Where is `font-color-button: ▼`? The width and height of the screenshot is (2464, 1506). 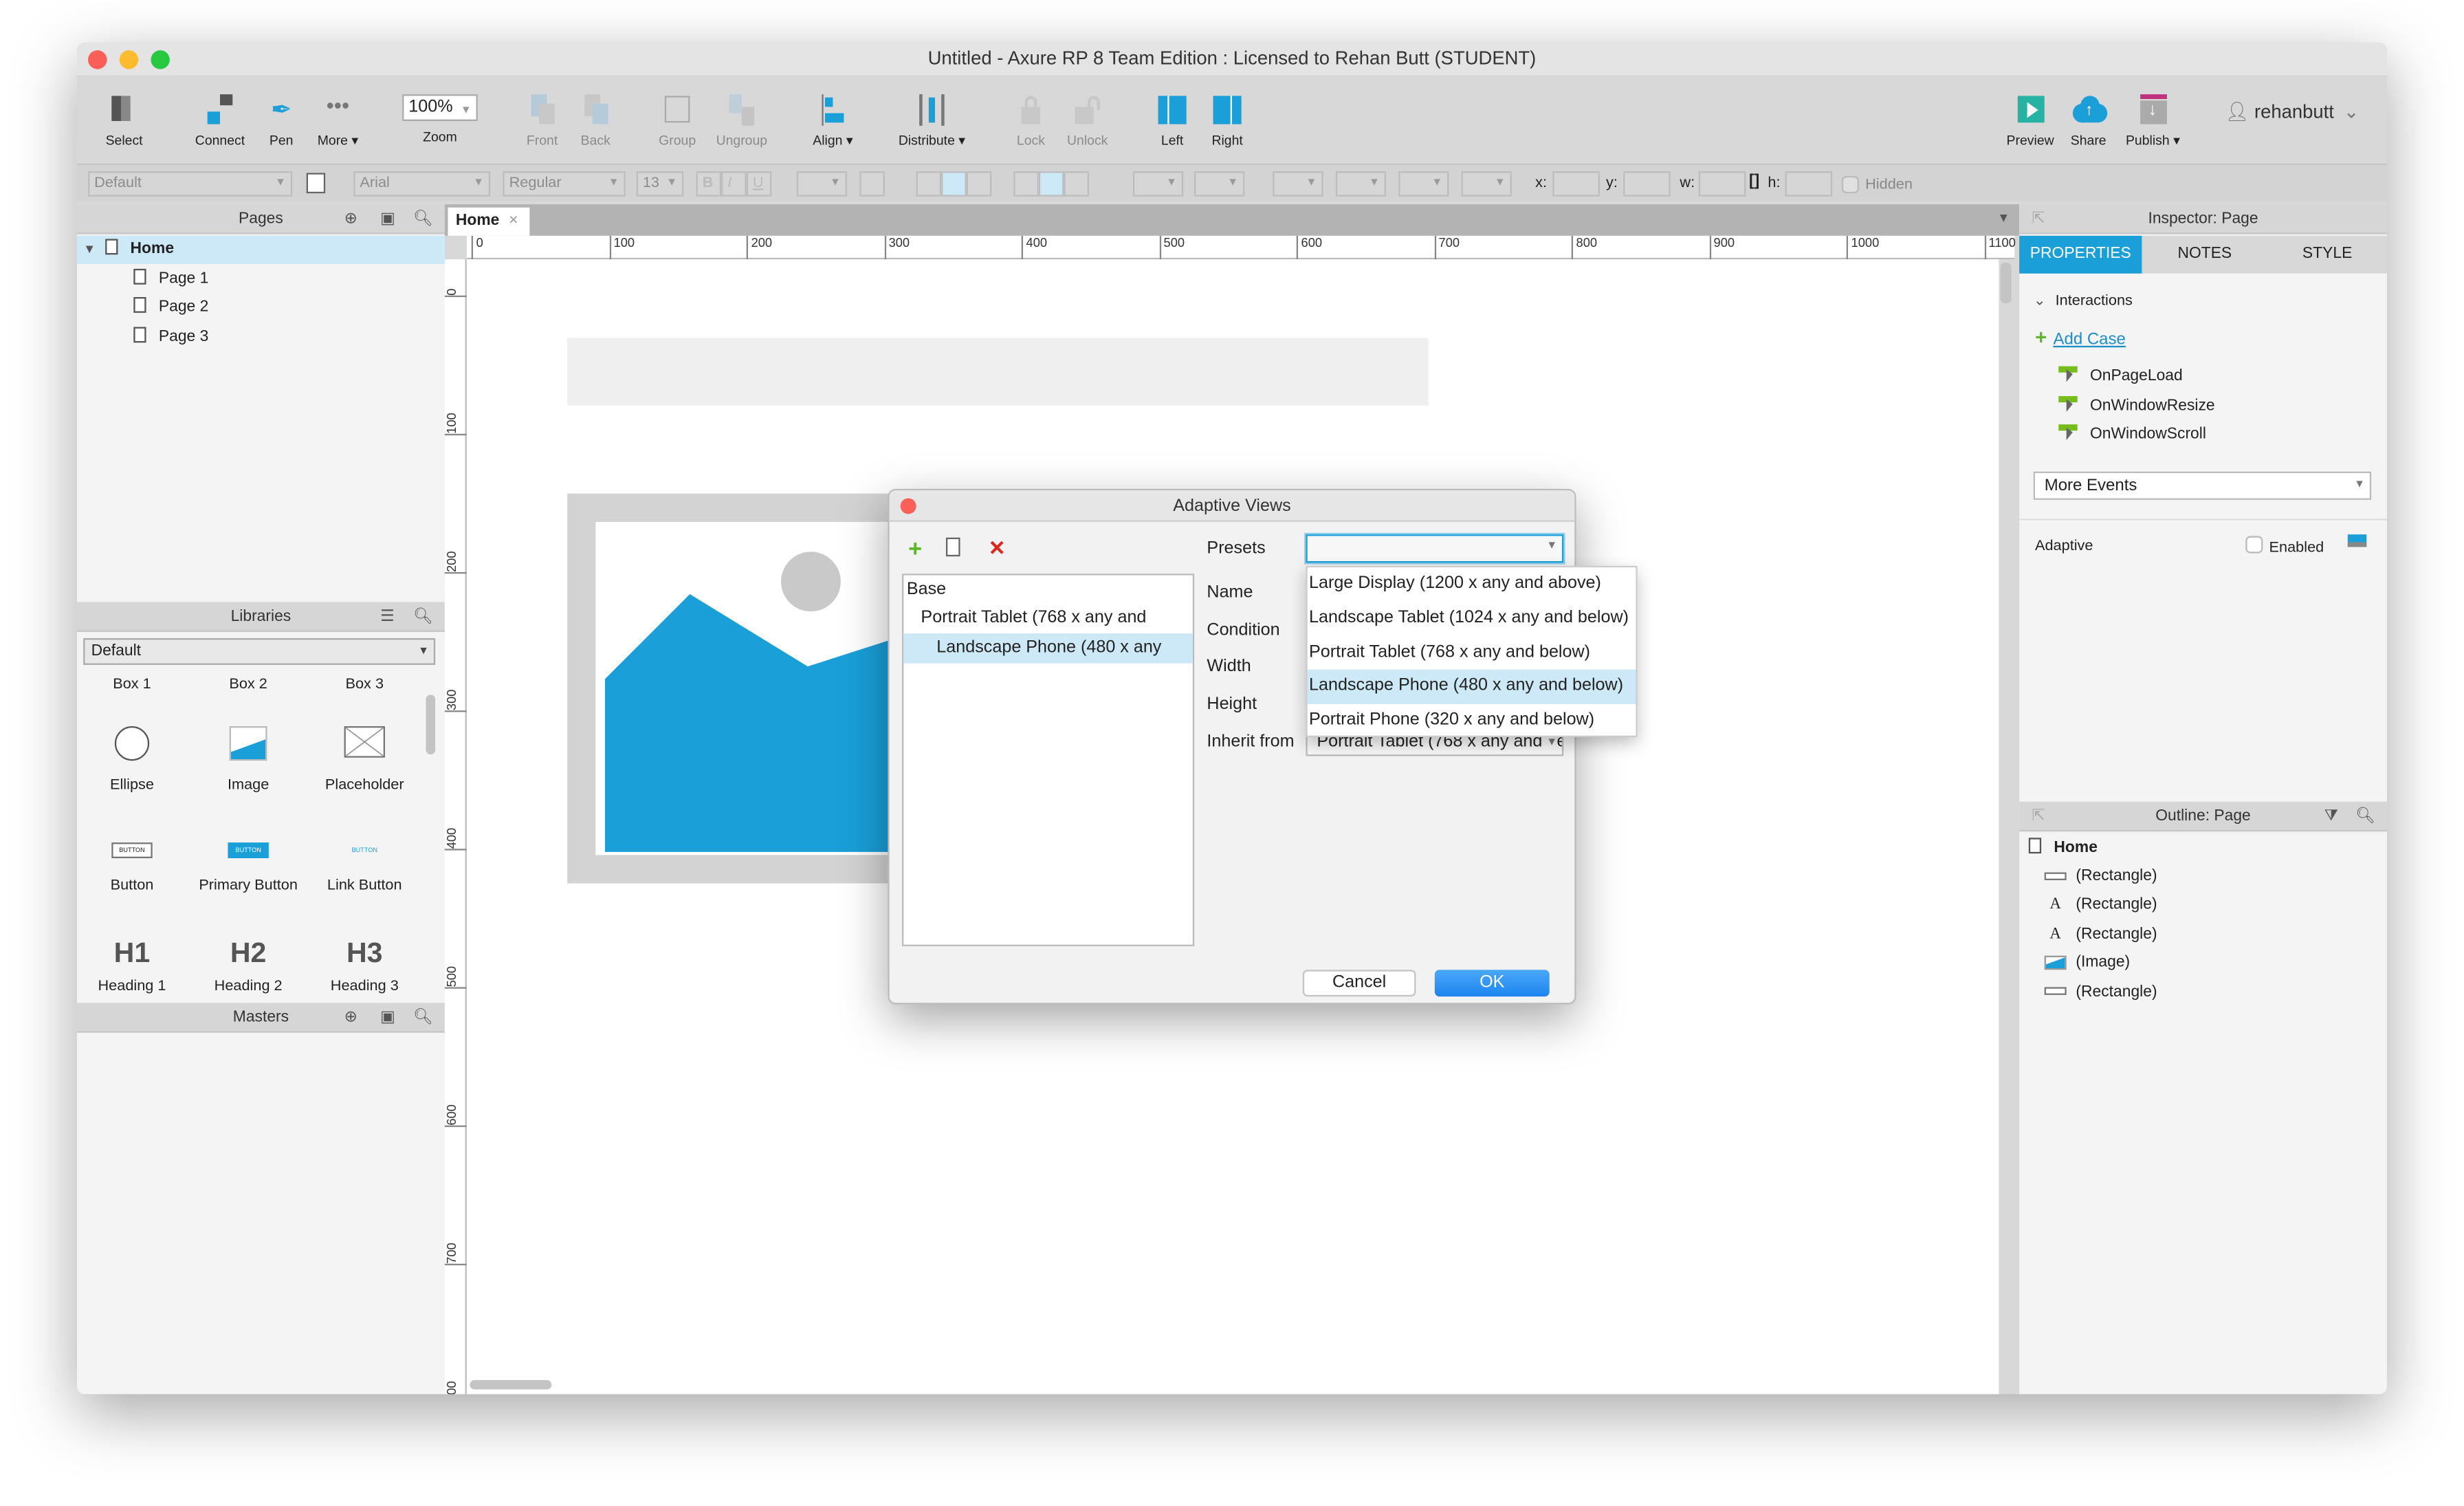 font-color-button: ▼ is located at coordinates (821, 184).